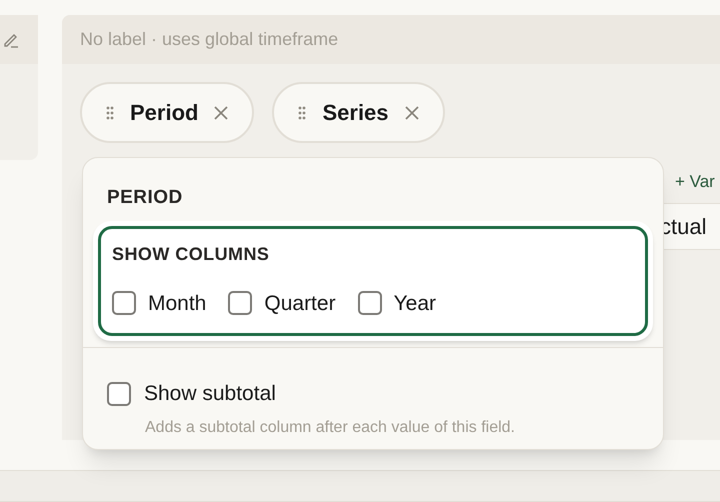 This screenshot has height=502, width=720. Describe the element at coordinates (330, 428) in the screenshot. I see `subtotal-hint: Adds a subtotal column after each value of this field.` at that location.